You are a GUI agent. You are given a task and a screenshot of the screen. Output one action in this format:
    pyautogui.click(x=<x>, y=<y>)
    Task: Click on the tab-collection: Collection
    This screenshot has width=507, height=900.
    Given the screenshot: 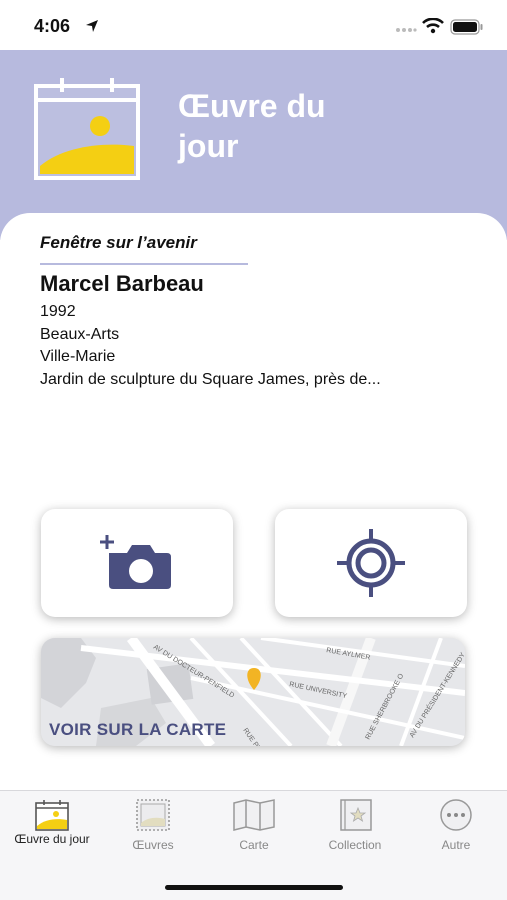 What is the action you would take?
    pyautogui.click(x=355, y=828)
    